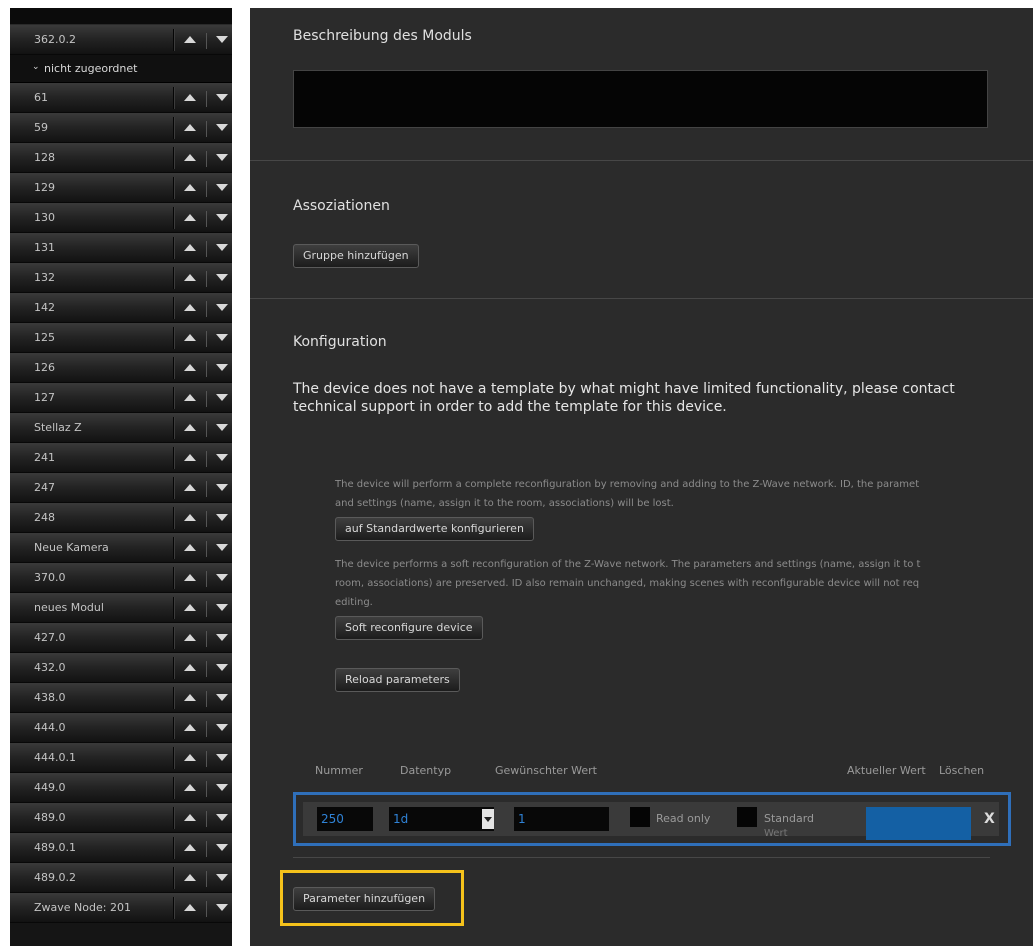 This screenshot has width=1033, height=946. Describe the element at coordinates (441, 819) in the screenshot. I see `datatype-select: 1d` at that location.